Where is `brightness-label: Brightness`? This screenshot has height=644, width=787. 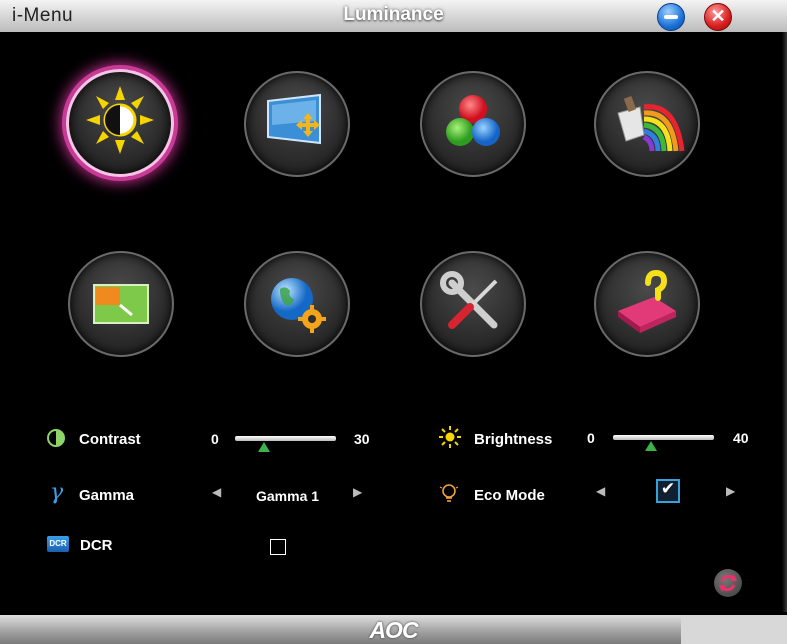
brightness-label: Brightness is located at coordinates (513, 439).